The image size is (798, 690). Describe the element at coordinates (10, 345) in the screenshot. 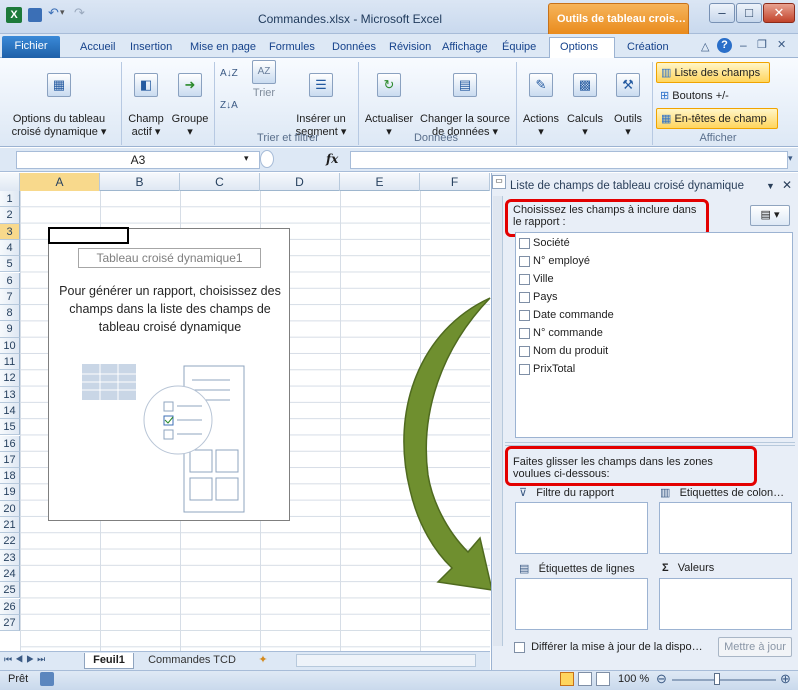

I see `row-header: 10` at that location.